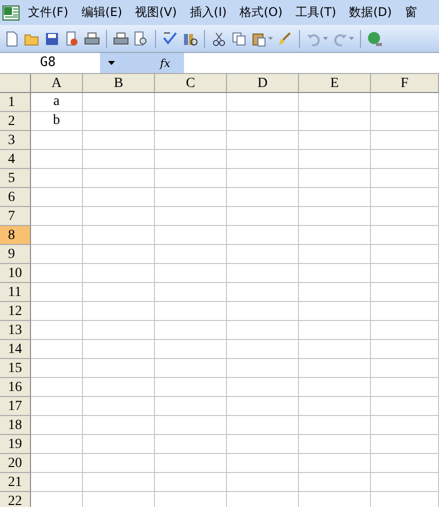 This screenshot has height=529, width=439. I want to click on row-header: 22, so click(15, 499).